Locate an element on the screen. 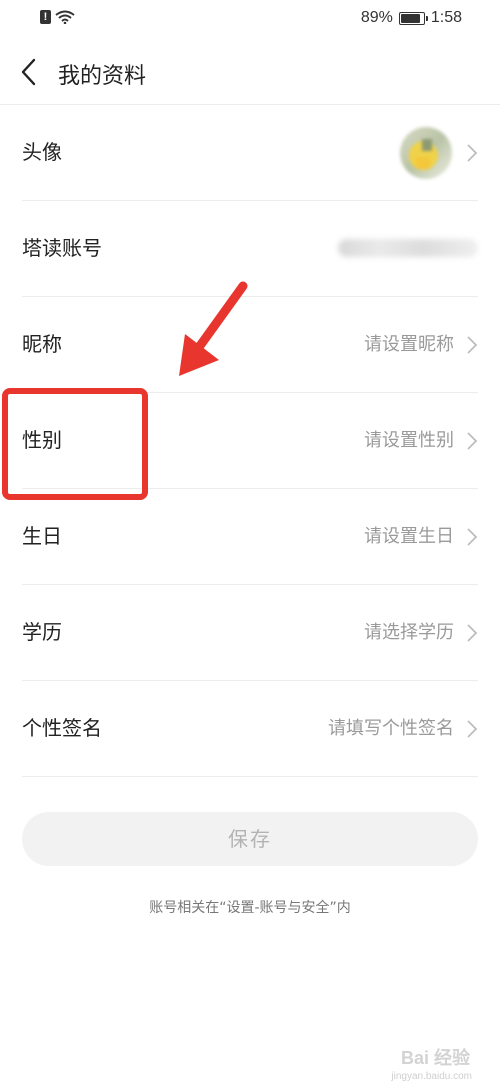 The height and width of the screenshot is (1084, 500). row-avatar: 头像 is located at coordinates (250, 153).